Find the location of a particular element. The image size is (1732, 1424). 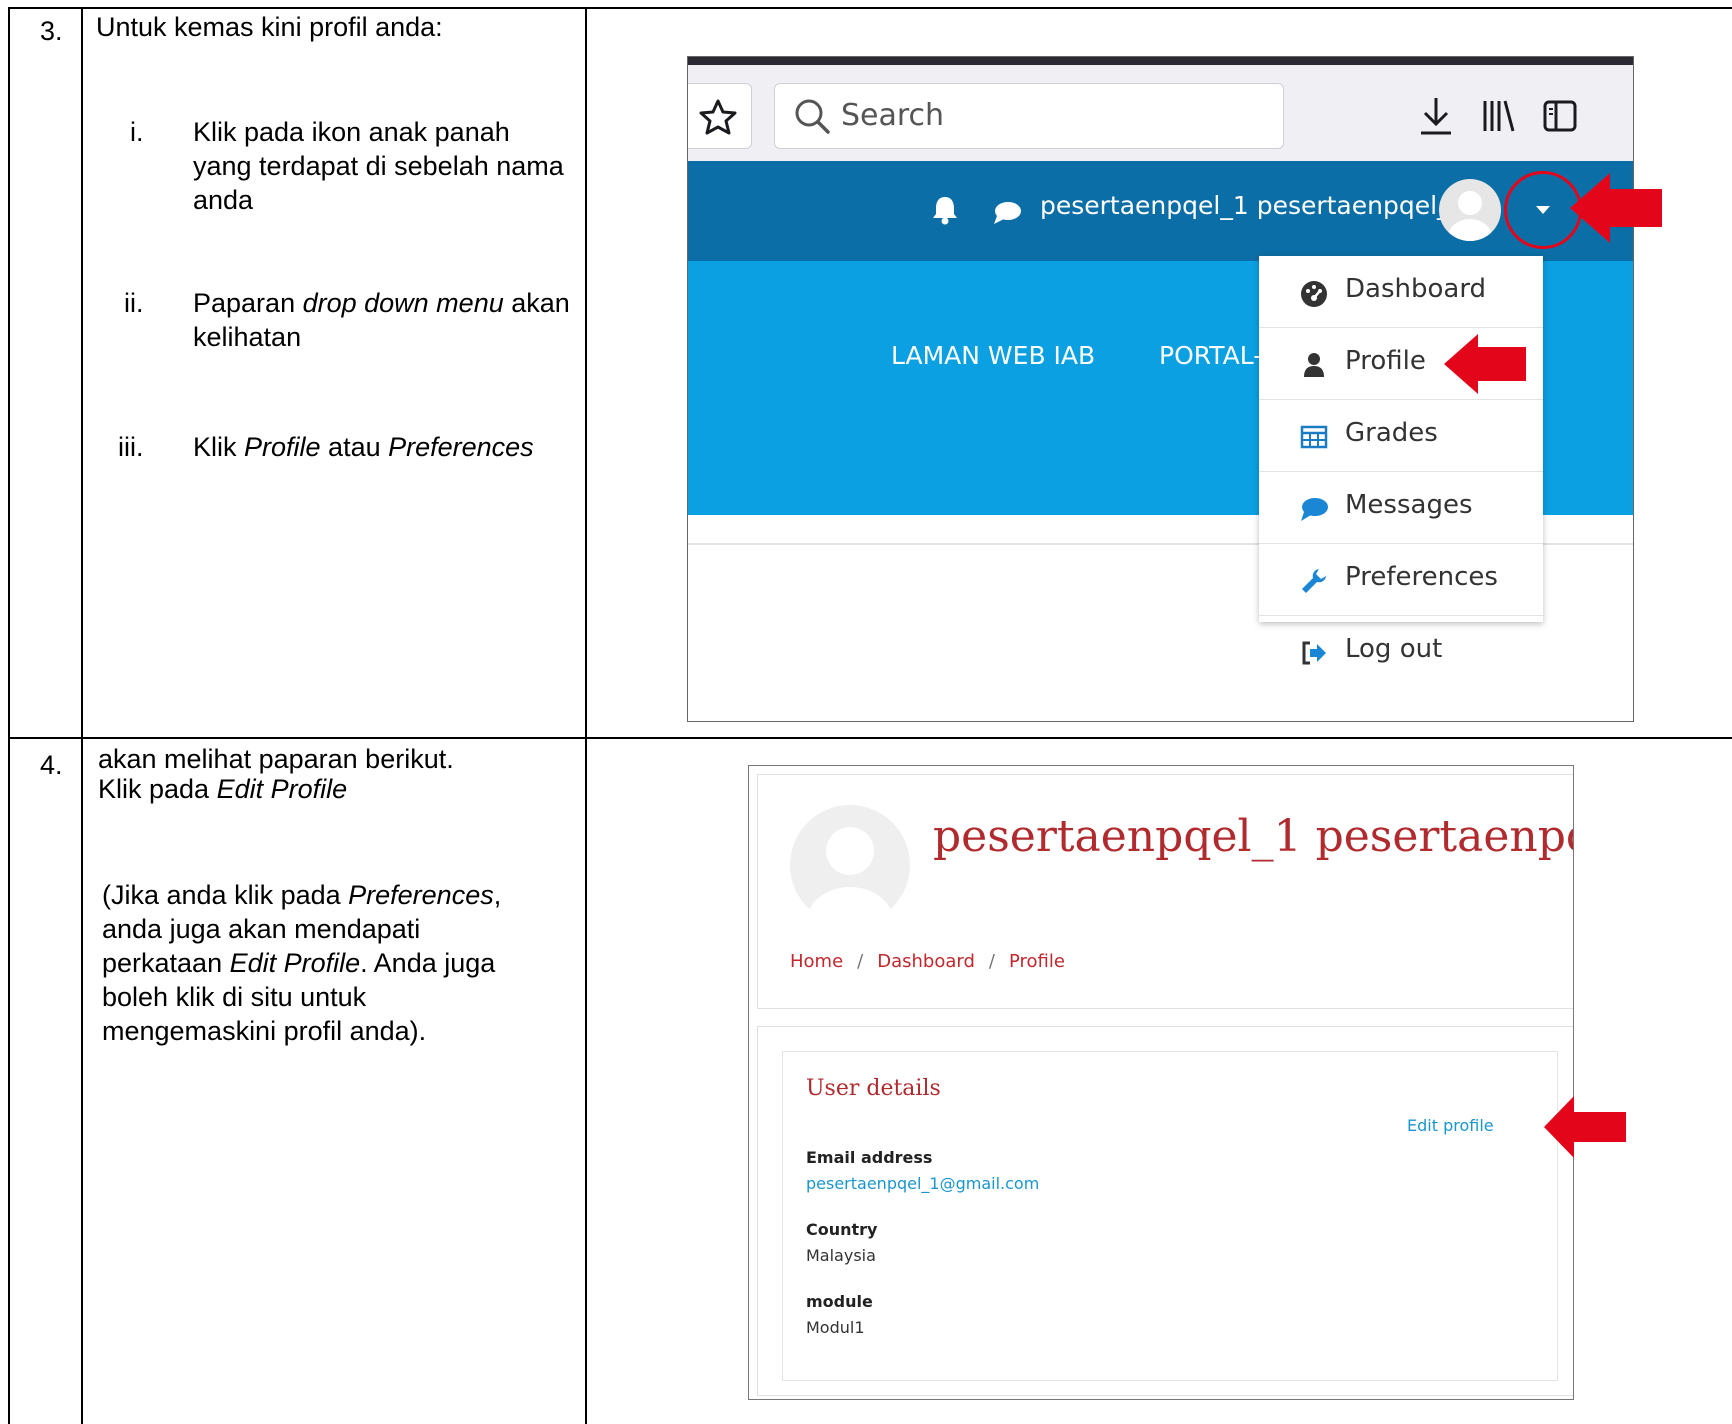

field-value-email: pesertaenpqel_1@gmail.com is located at coordinates (922, 1183).